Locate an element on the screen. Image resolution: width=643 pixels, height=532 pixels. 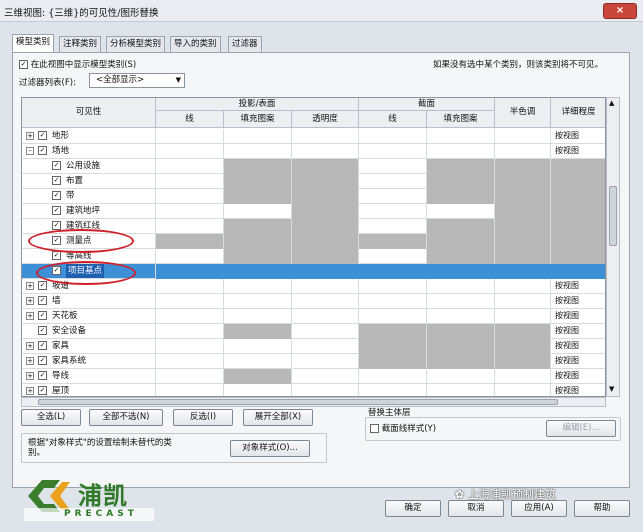
tab-filters: 过滤器 is located at coordinates (245, 44).